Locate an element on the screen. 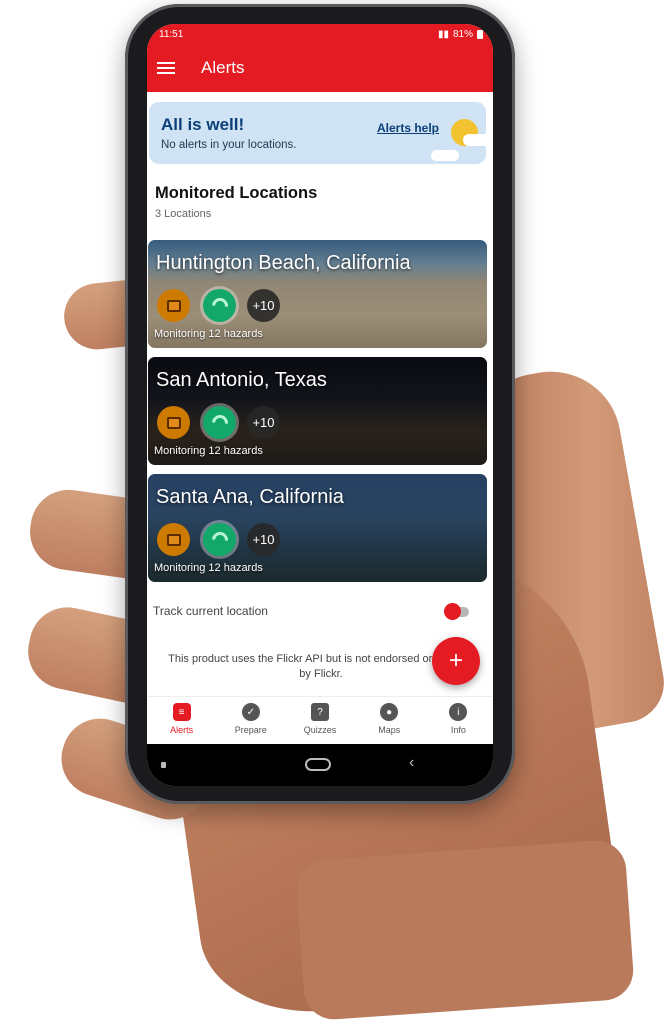 The width and height of the screenshot is (668, 1027). app-bar: Alerts is located at coordinates (320, 68).